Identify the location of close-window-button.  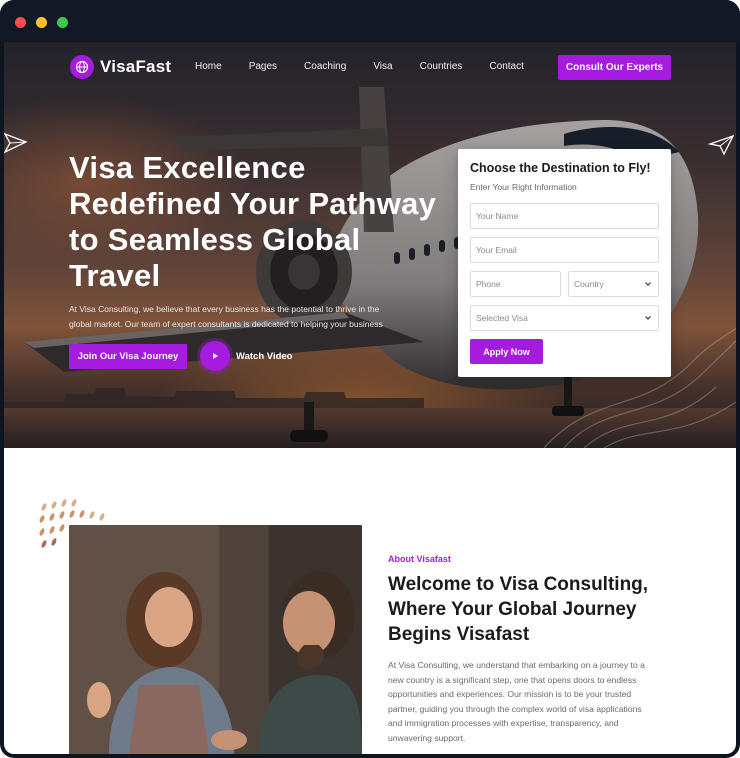
(20, 22).